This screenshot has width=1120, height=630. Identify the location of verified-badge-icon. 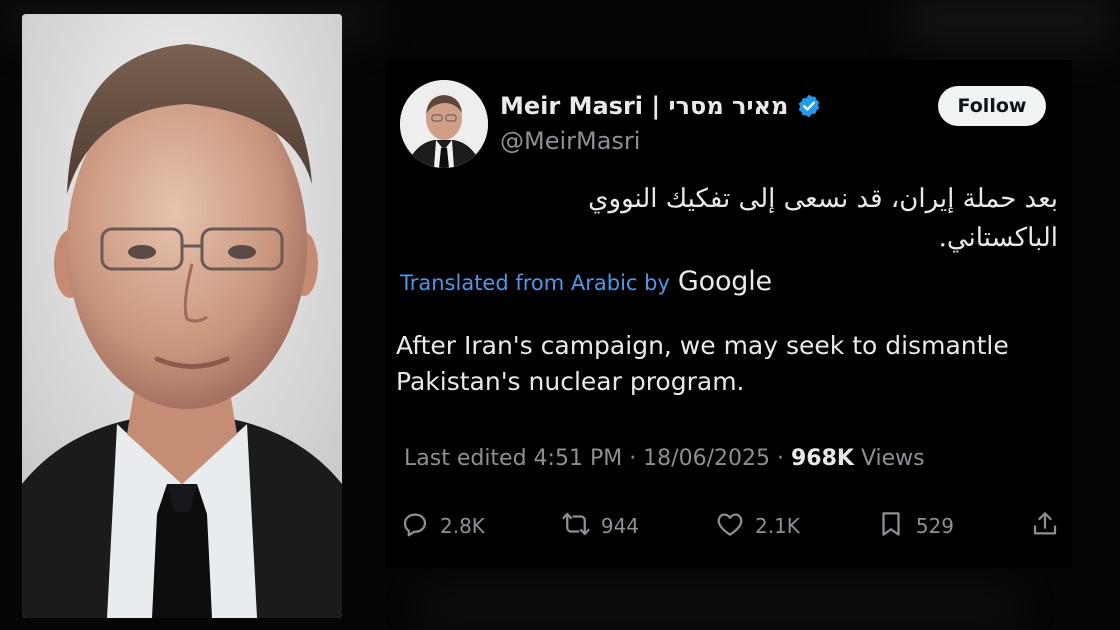
(809, 106).